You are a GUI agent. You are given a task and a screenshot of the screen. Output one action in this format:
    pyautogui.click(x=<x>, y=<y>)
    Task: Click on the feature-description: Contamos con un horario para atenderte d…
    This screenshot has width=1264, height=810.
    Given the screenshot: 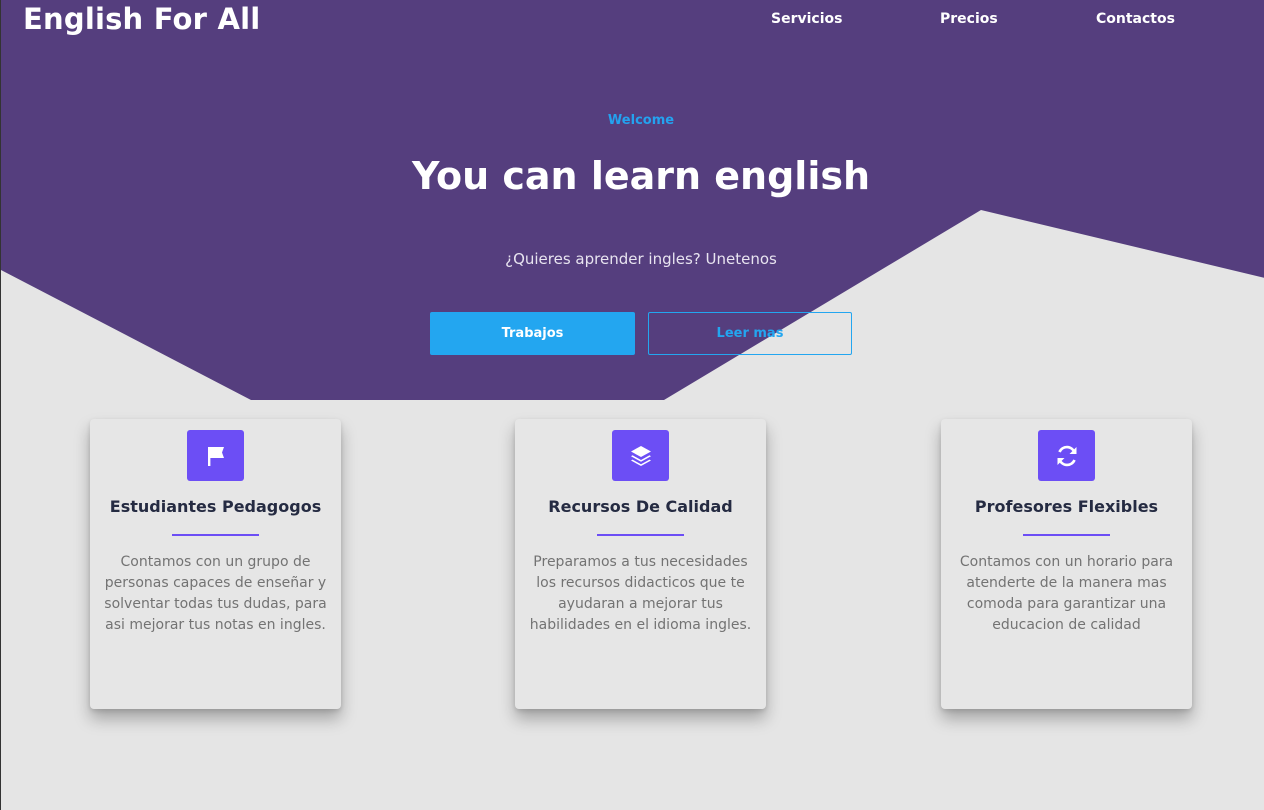 What is the action you would take?
    pyautogui.click(x=1066, y=593)
    